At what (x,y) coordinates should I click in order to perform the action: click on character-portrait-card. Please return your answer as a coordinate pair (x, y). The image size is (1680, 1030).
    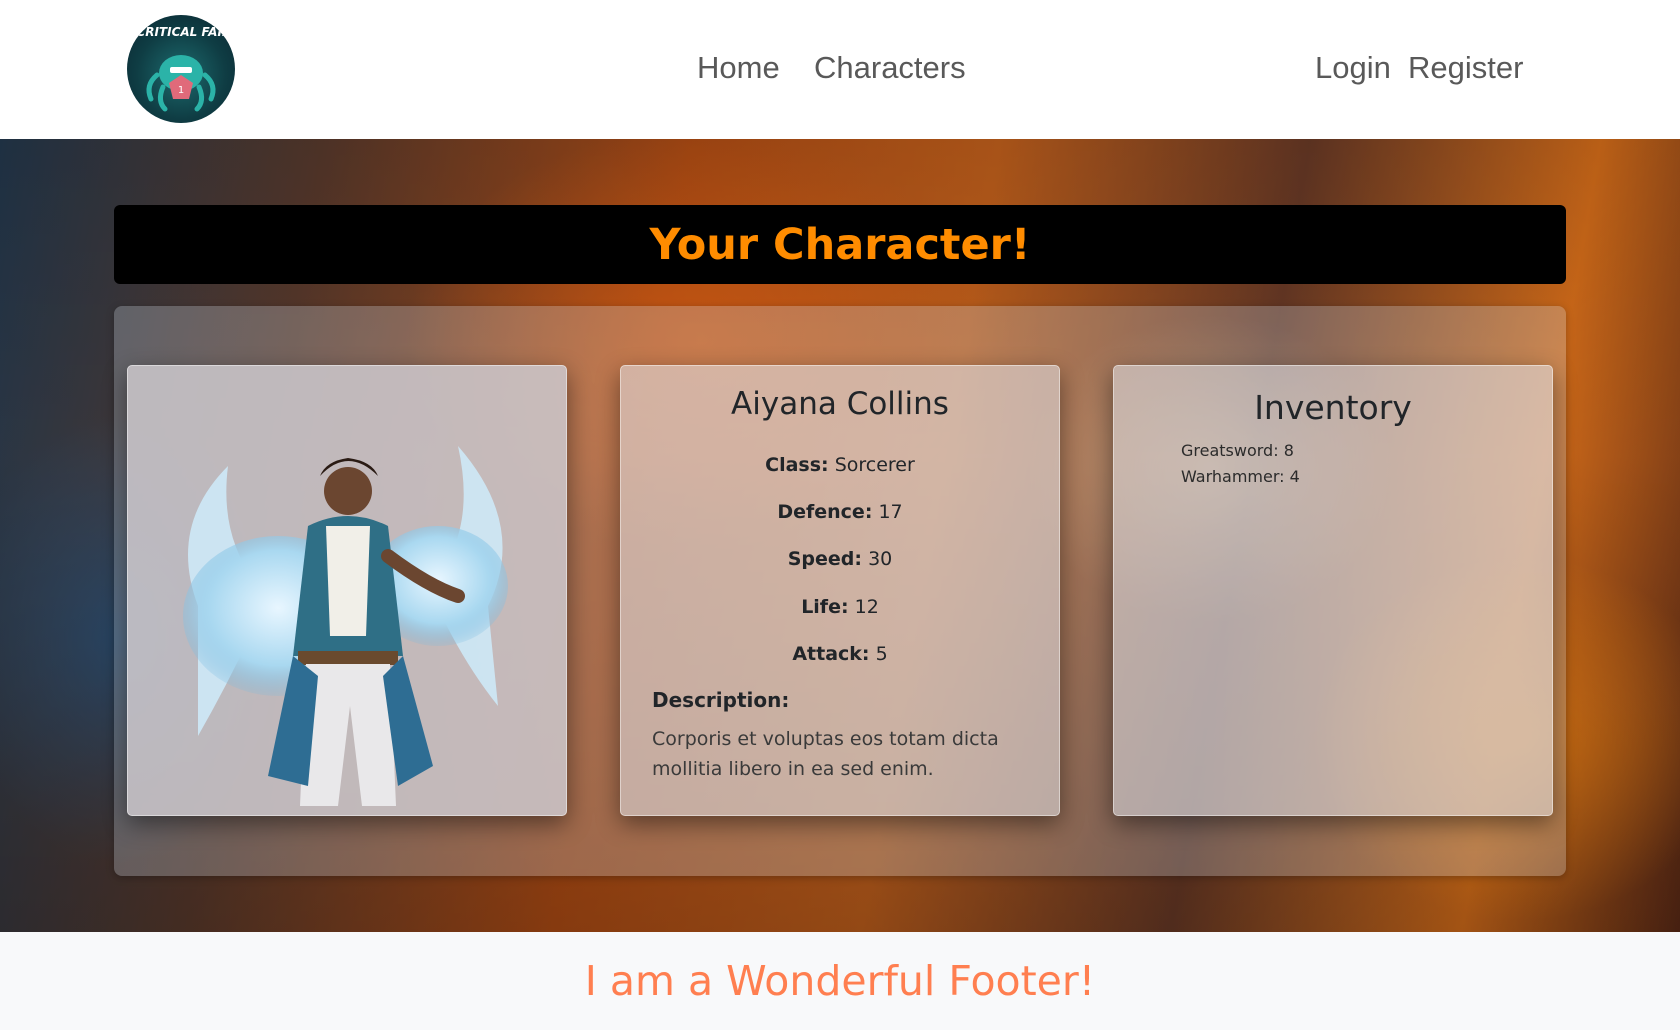
    Looking at the image, I should click on (347, 590).